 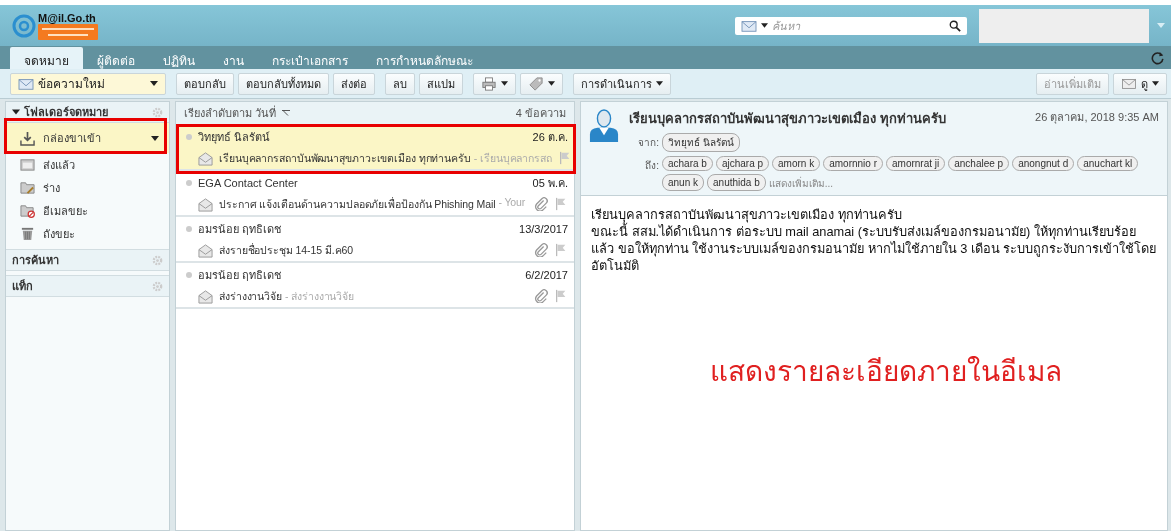 I want to click on contact-chip: amornnio r, so click(x=853, y=163).